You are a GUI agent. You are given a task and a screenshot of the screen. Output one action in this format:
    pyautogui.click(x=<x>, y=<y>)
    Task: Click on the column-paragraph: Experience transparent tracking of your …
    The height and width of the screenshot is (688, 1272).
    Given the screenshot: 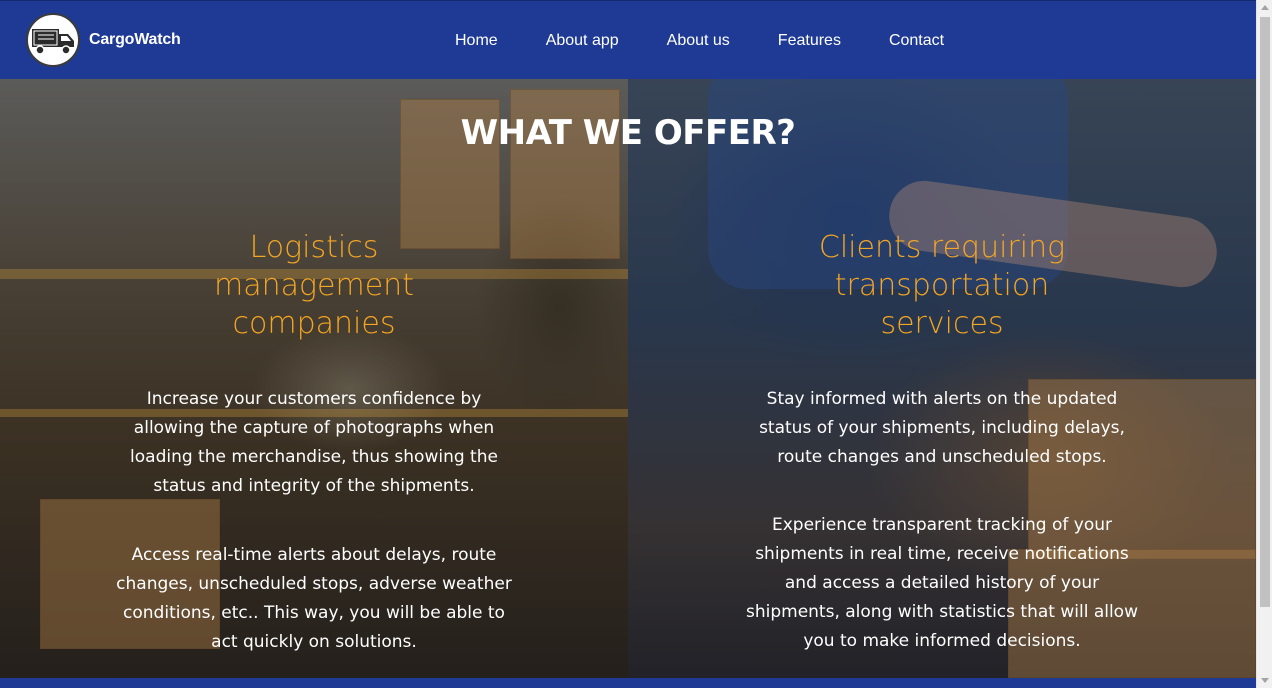 What is the action you would take?
    pyautogui.click(x=941, y=583)
    